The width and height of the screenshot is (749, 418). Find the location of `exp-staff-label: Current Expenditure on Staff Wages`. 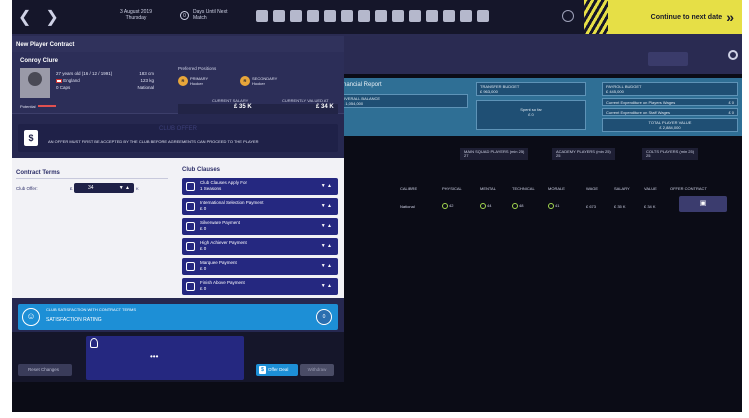

exp-staff-label: Current Expenditure on Staff Wages is located at coordinates (638, 112).